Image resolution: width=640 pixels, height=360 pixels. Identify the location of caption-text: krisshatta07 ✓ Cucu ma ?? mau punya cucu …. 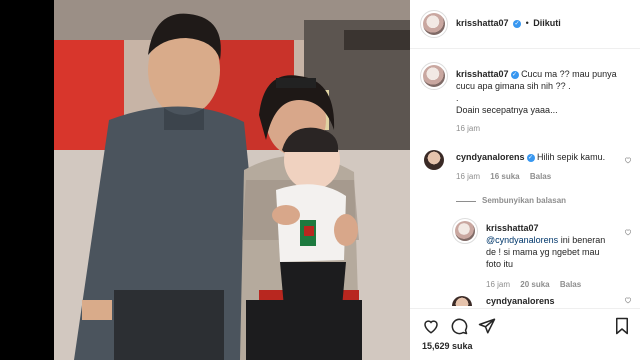
(545, 92).